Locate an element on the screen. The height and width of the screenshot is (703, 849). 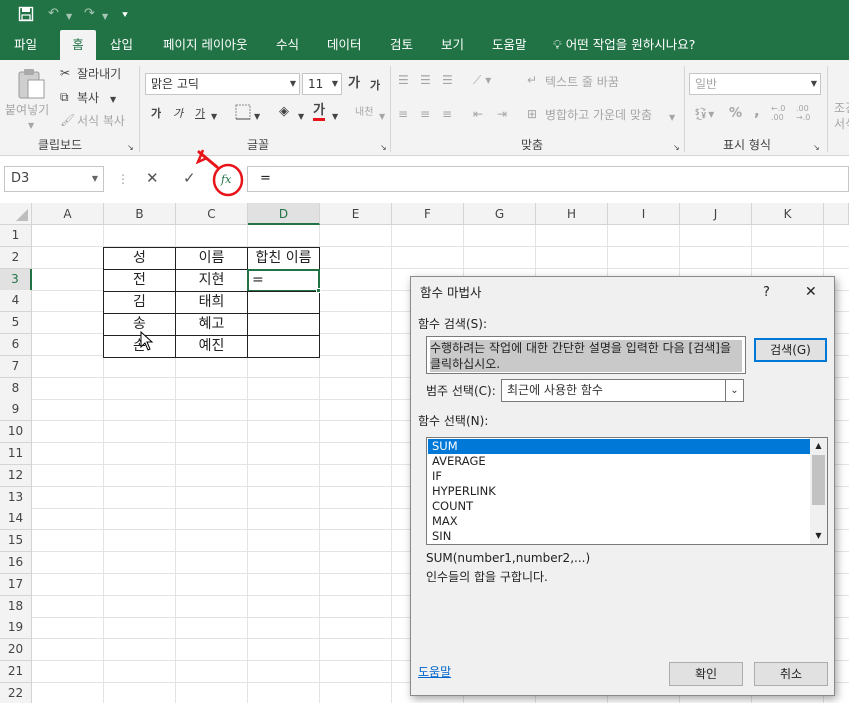
scroll-down-icon: ▼ is located at coordinates (818, 536).